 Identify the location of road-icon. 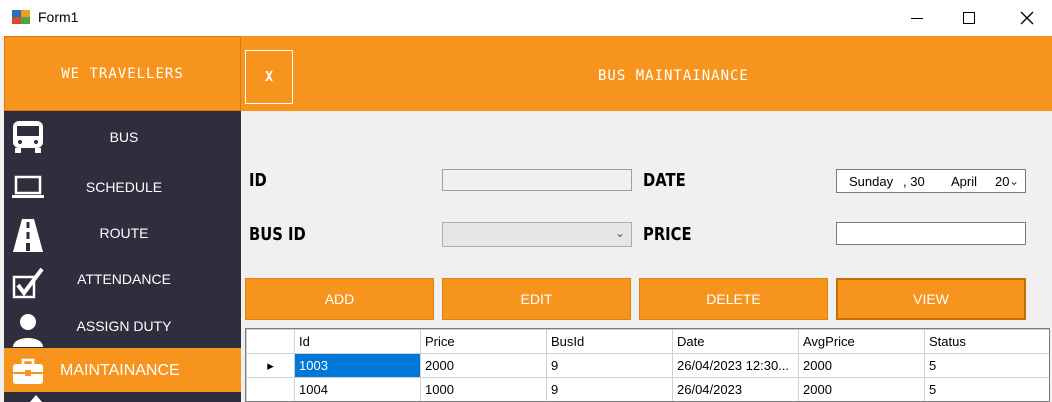
(28, 235).